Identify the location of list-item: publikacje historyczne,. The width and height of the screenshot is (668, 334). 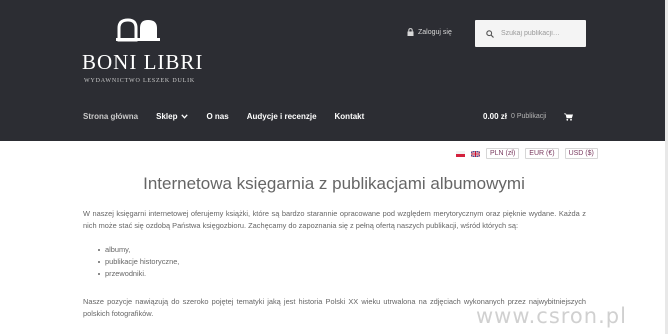
(138, 261).